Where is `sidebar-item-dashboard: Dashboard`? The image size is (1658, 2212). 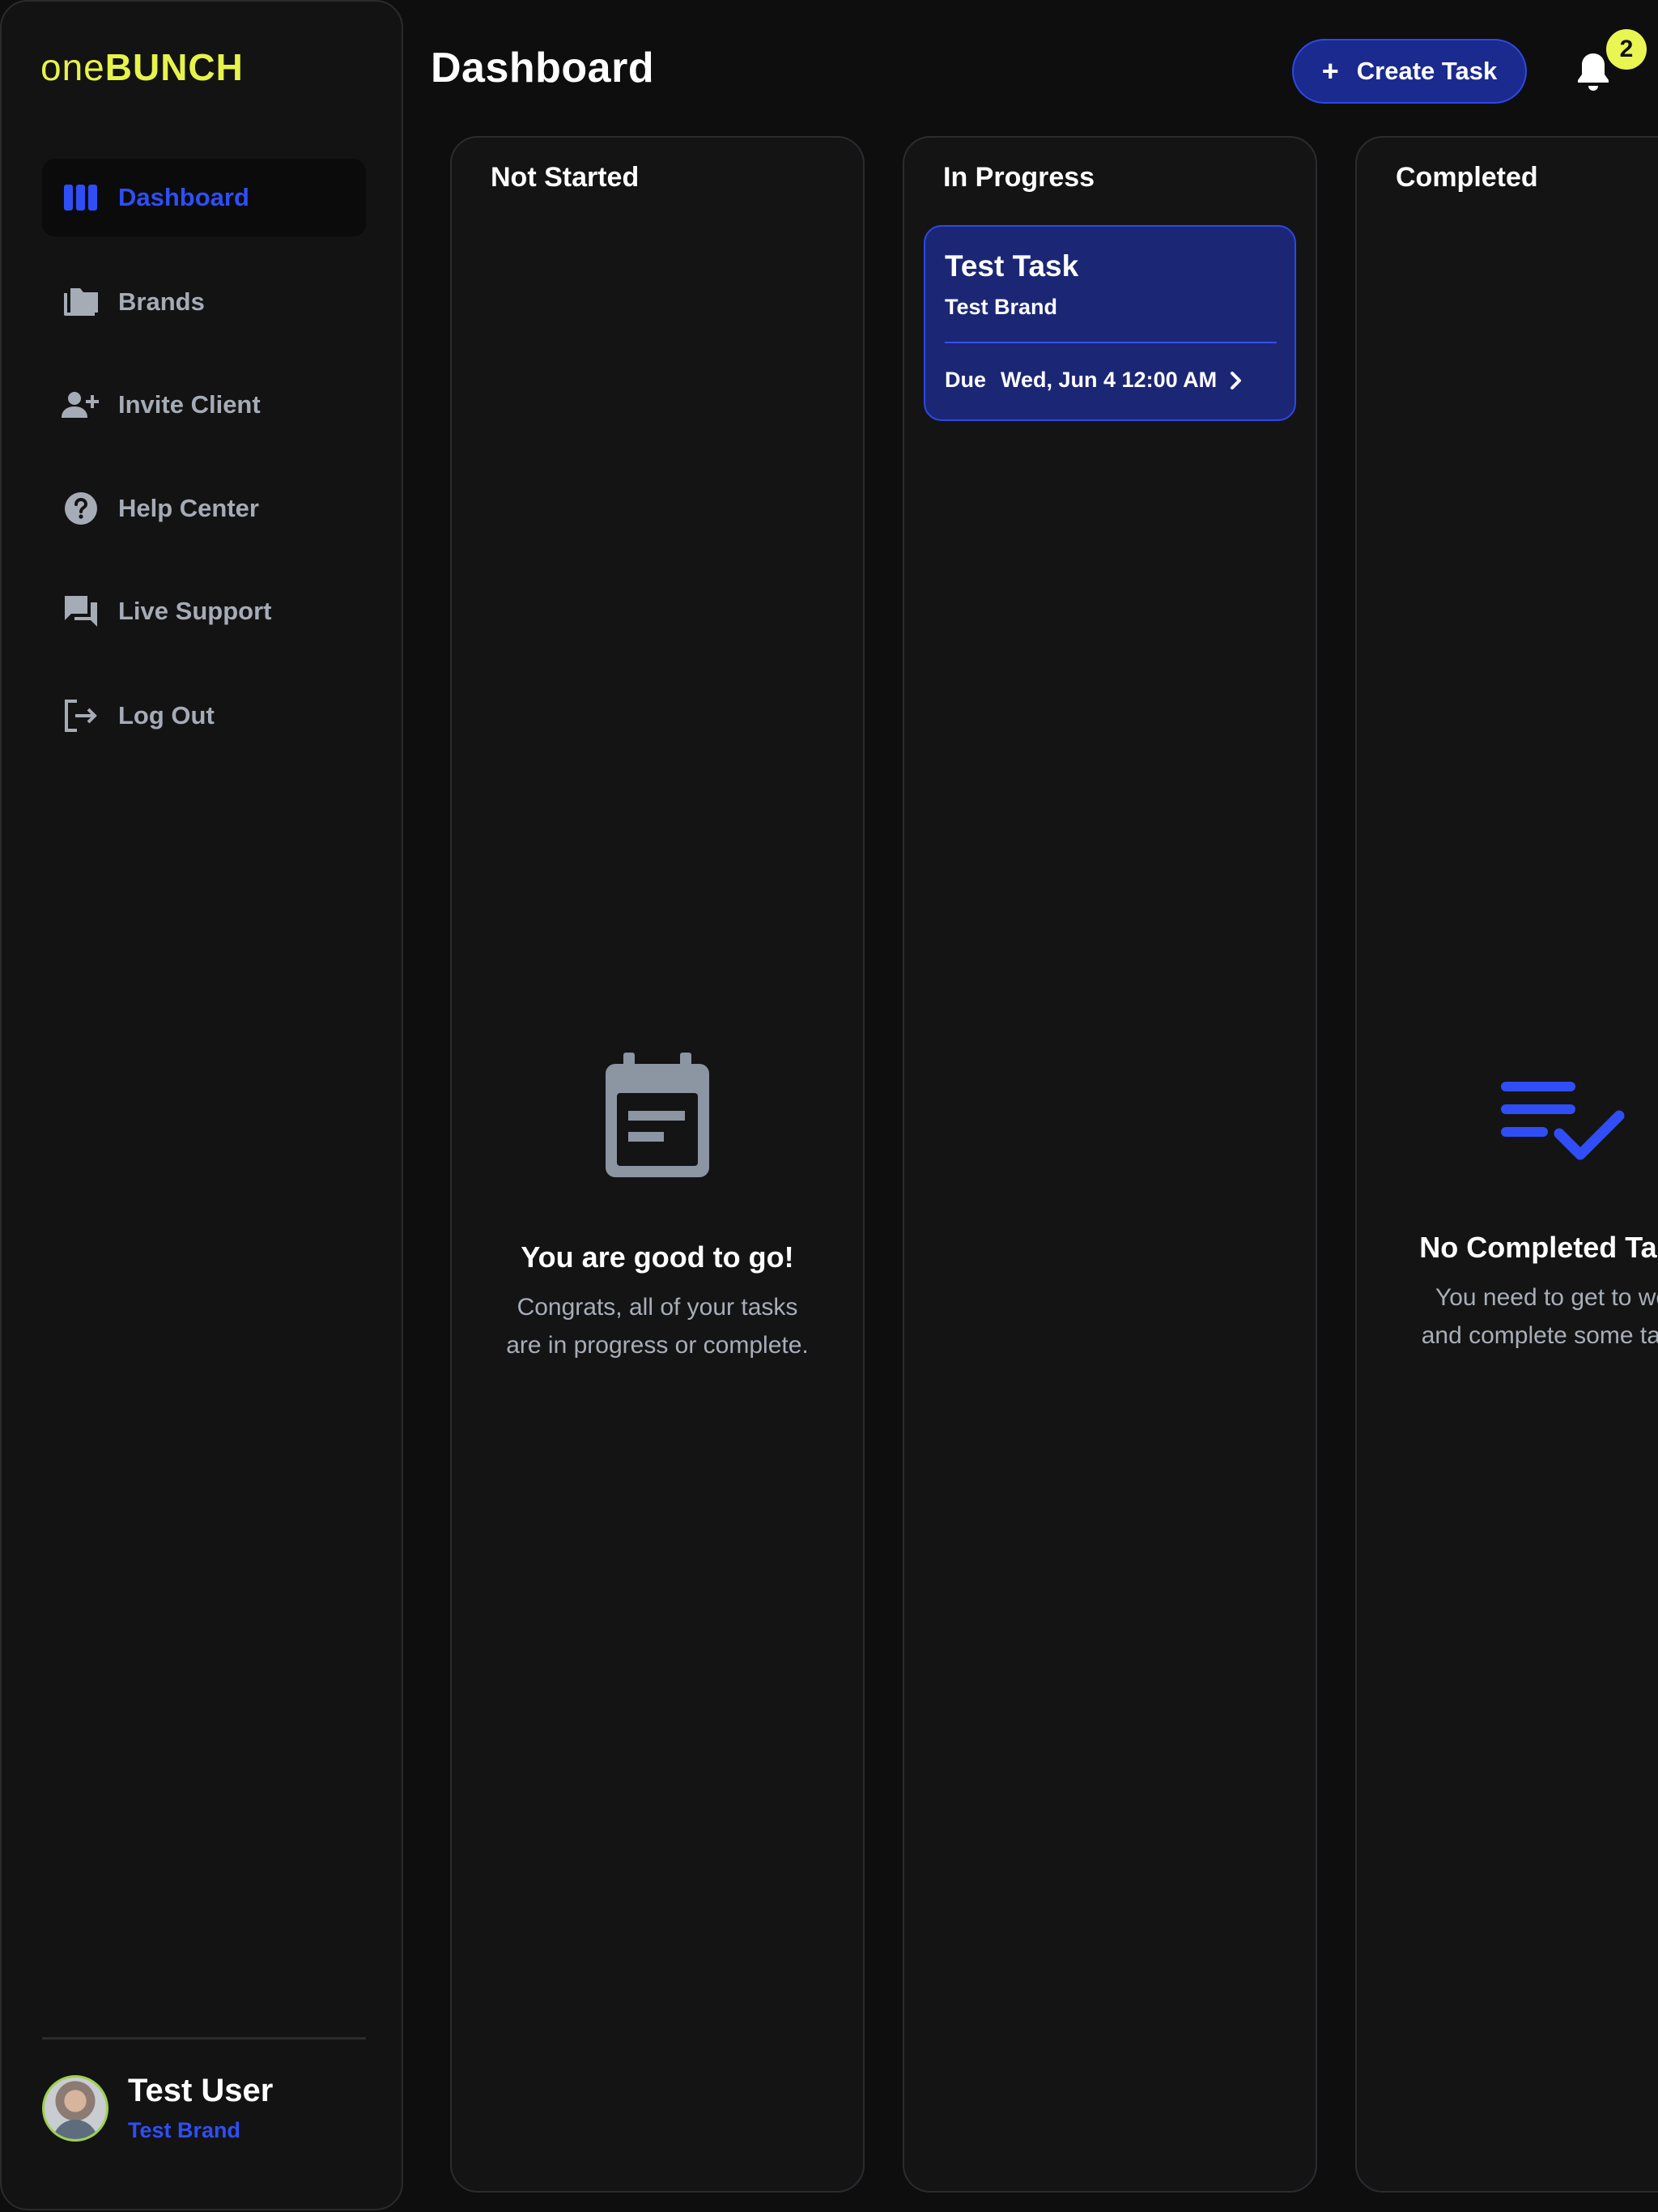
sidebar-item-dashboard: Dashboard is located at coordinates (204, 198).